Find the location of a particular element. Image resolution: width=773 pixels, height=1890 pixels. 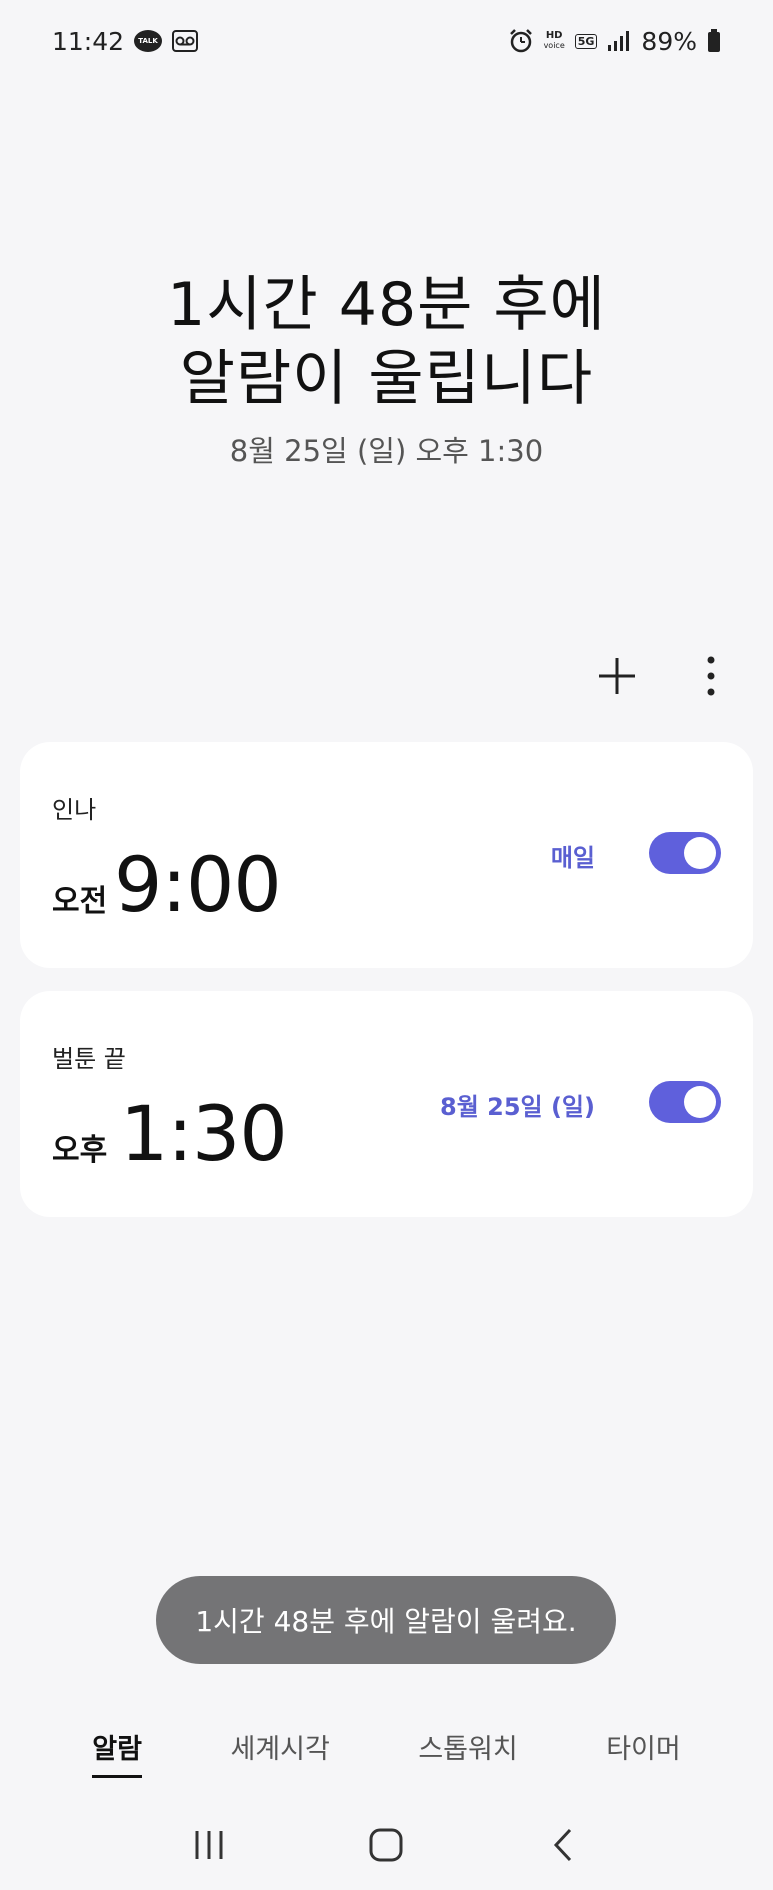

alarm-time: 9:00 is located at coordinates (198, 884).